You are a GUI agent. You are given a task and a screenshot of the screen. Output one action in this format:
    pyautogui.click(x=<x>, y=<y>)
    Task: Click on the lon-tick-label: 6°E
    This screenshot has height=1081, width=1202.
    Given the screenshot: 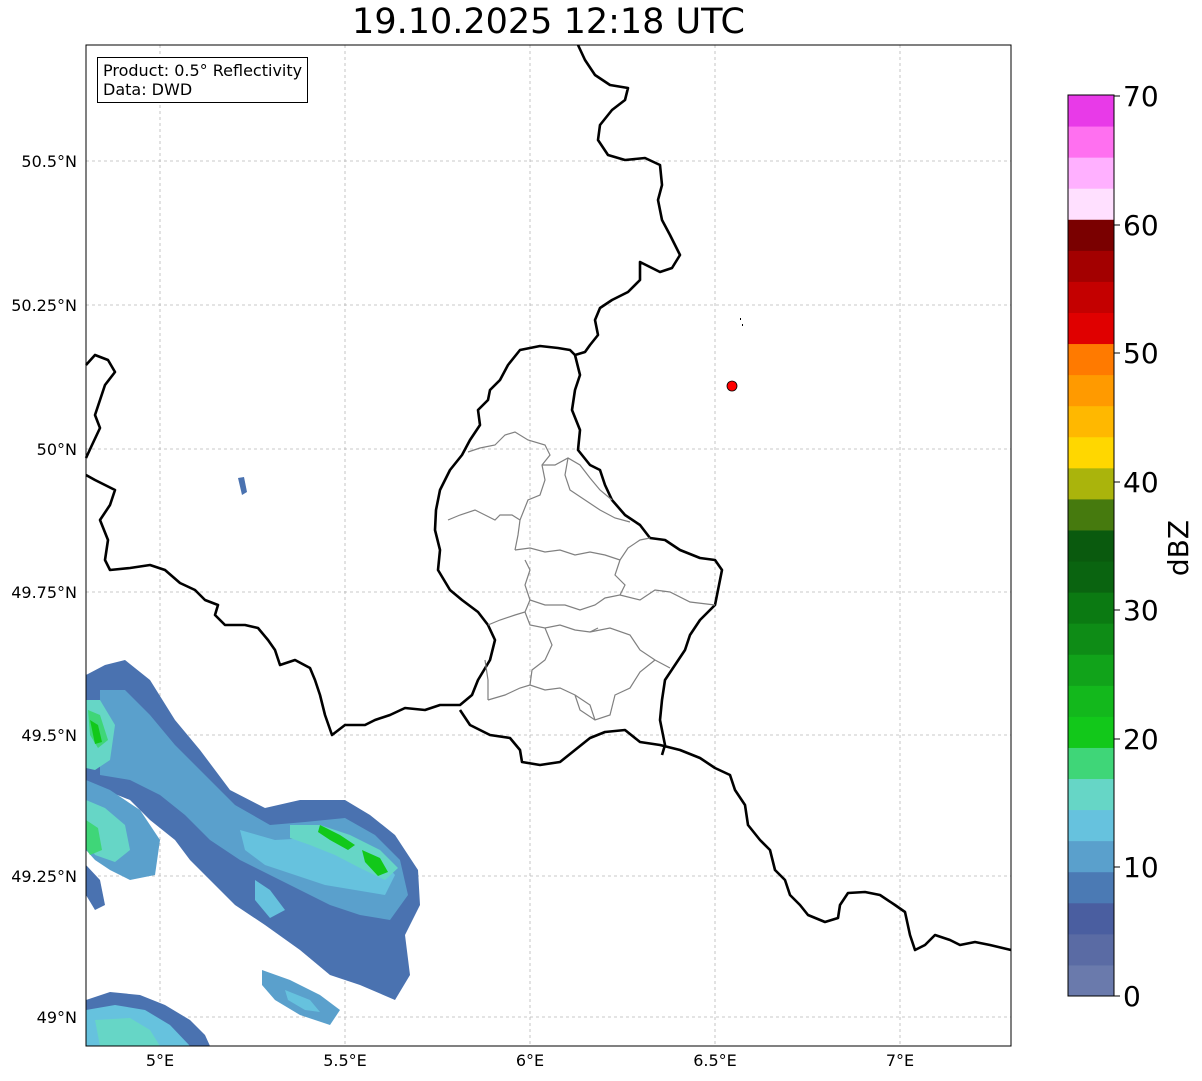 What is the action you would take?
    pyautogui.click(x=530, y=1060)
    